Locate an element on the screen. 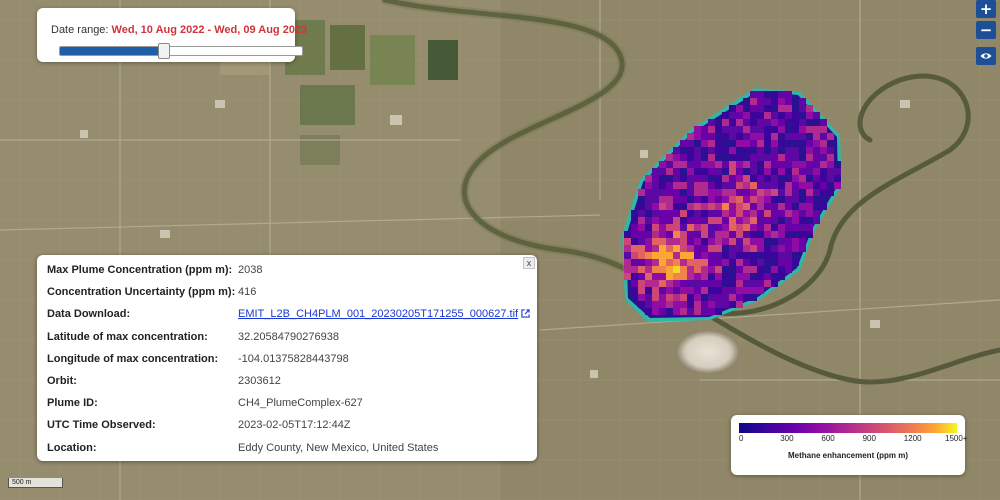 Image resolution: width=1000 pixels, height=500 pixels. date-range-value: Wed, 10 Aug 2022 - Wed, 09 Aug 2023 is located at coordinates (209, 30).